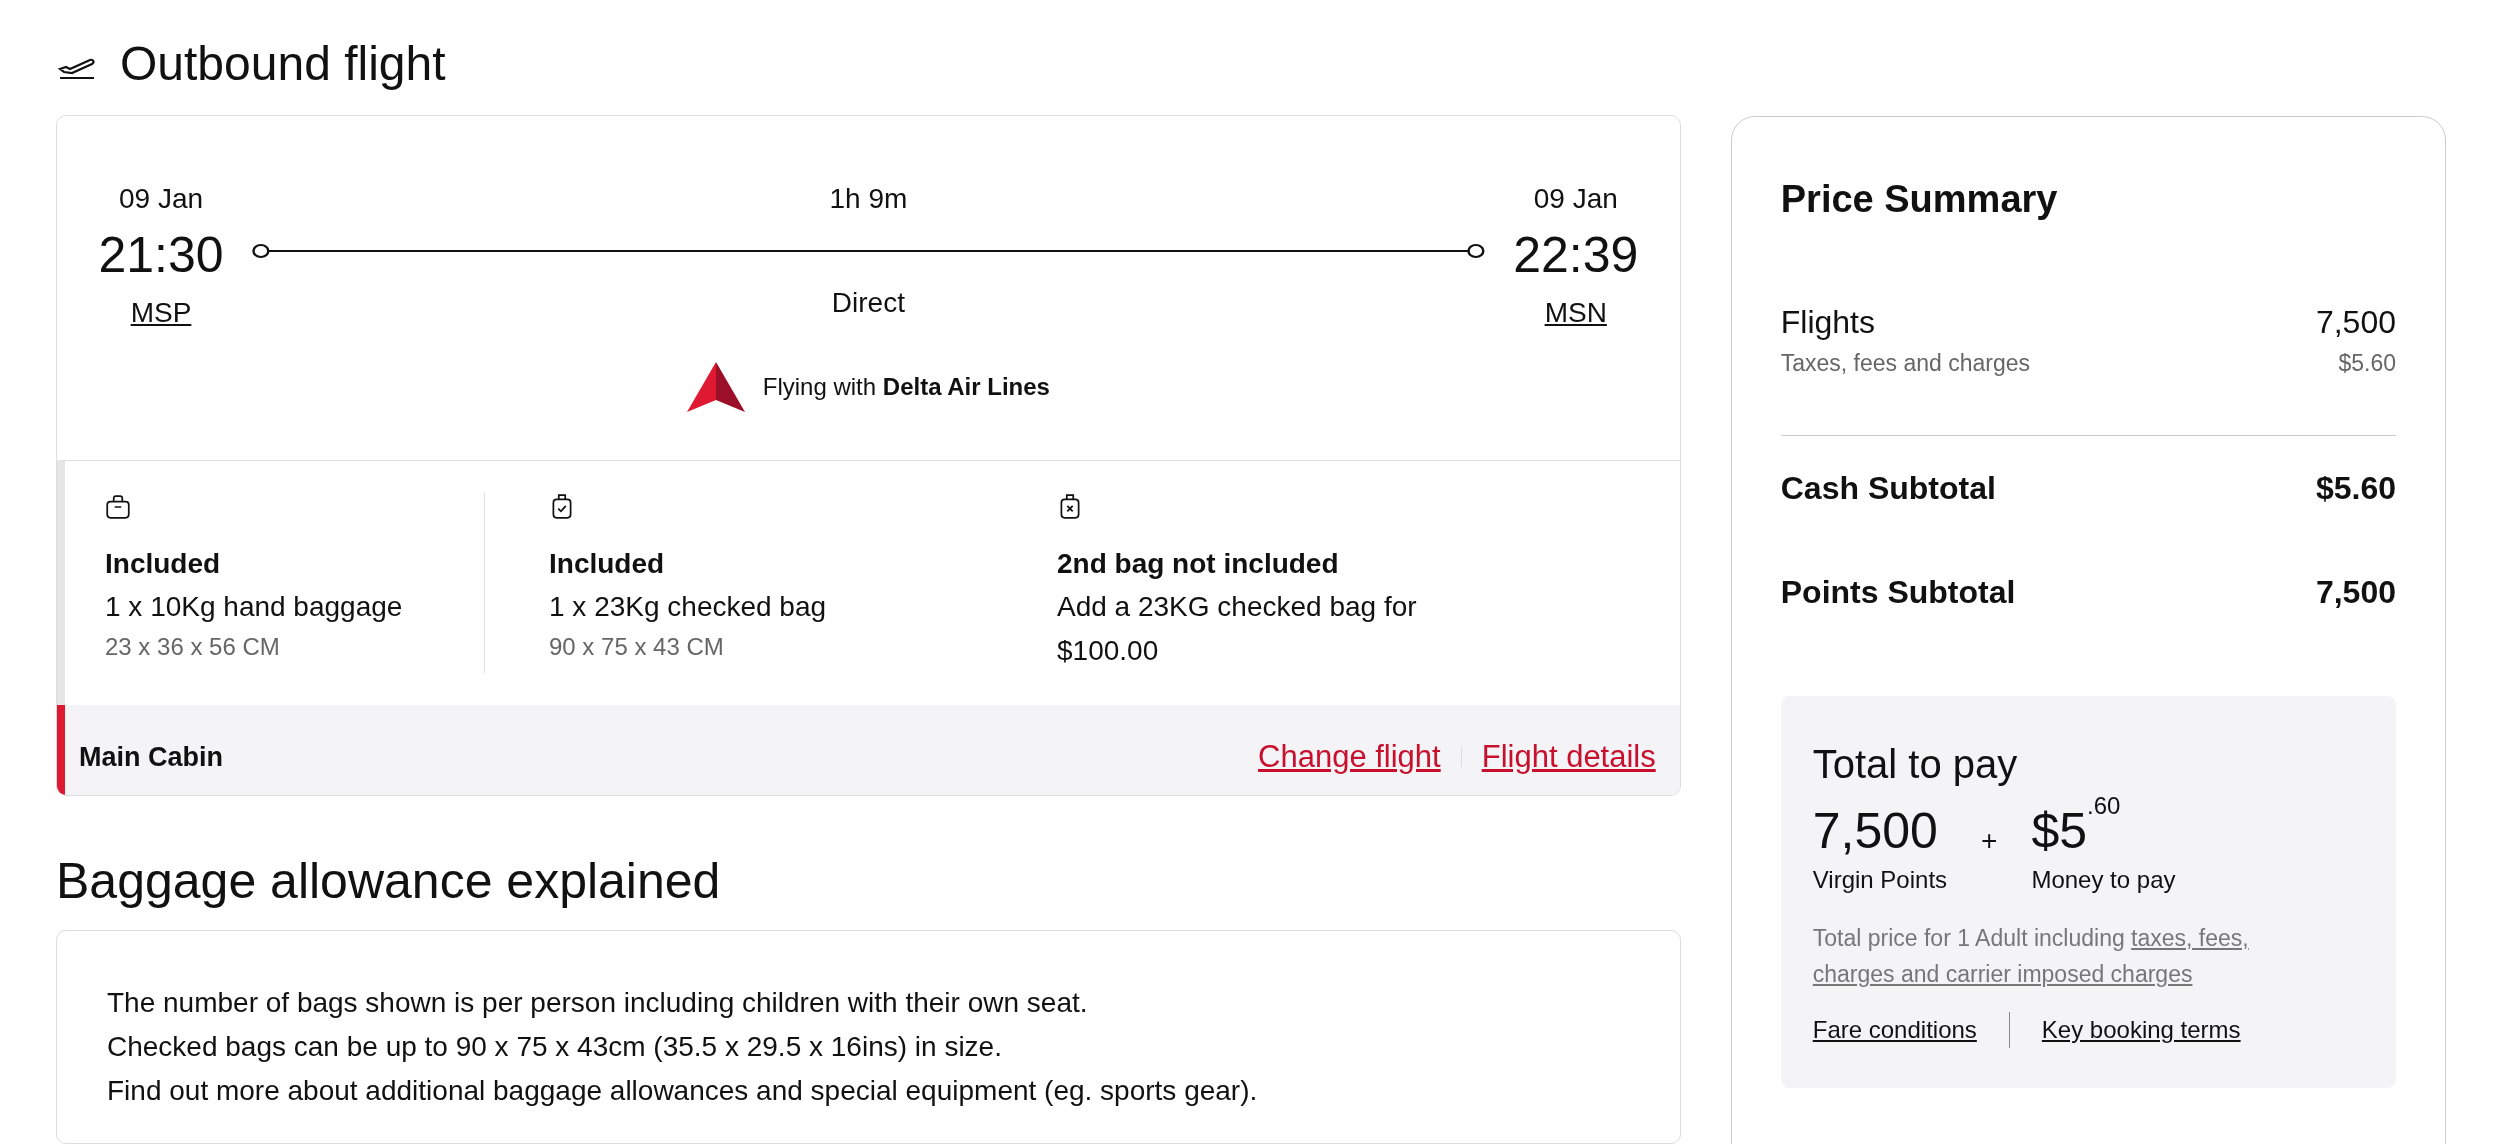 This screenshot has height=1144, width=2502. Describe the element at coordinates (1198, 564) in the screenshot. I see `baggage-status: 2nd bag not included` at that location.